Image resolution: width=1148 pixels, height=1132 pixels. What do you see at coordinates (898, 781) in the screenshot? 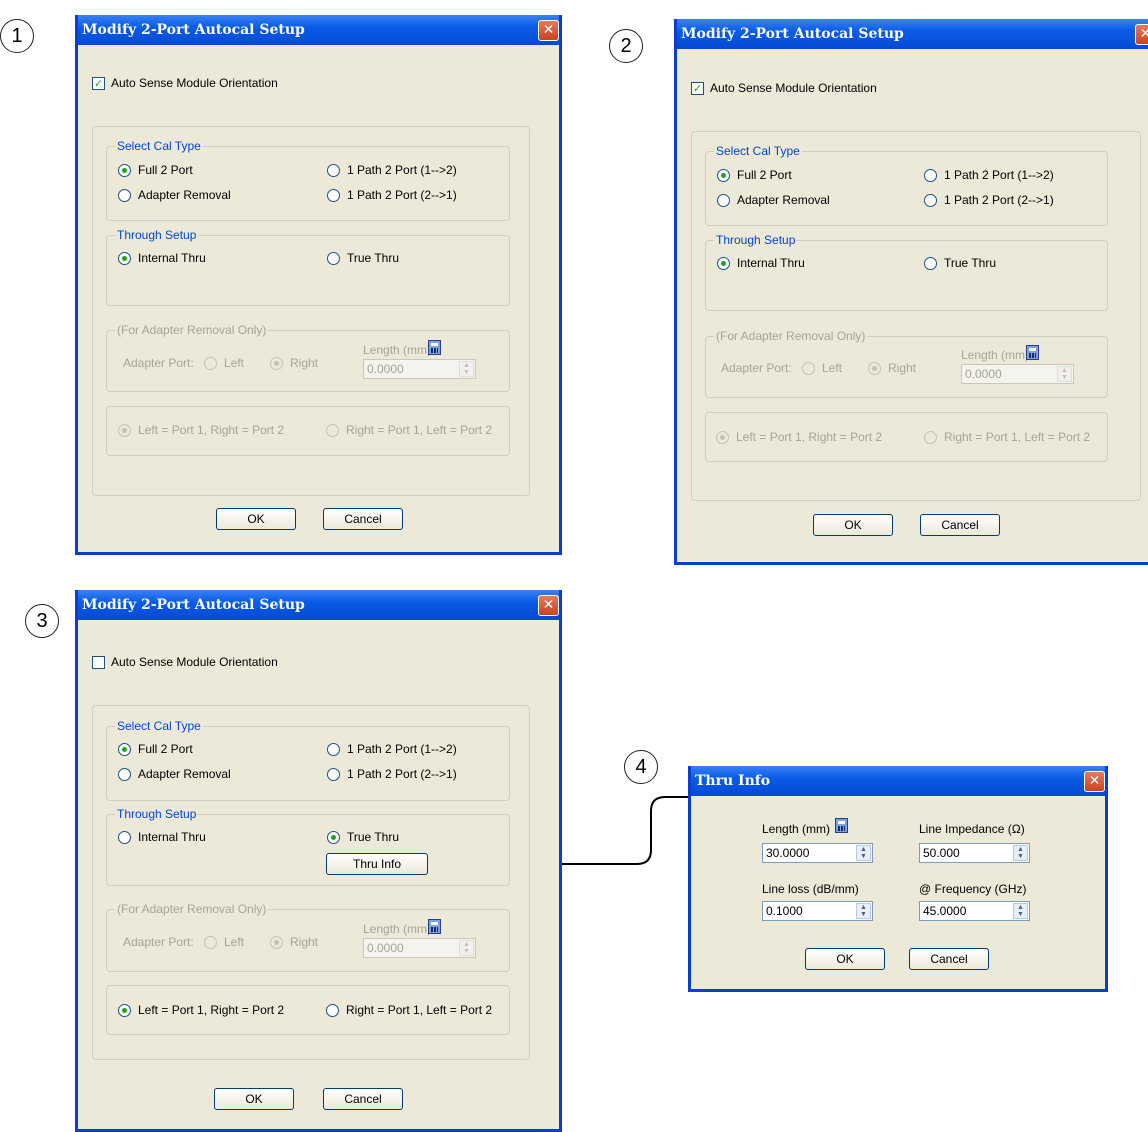
I see `thru-info-titlebar: Thru Info ✕` at bounding box center [898, 781].